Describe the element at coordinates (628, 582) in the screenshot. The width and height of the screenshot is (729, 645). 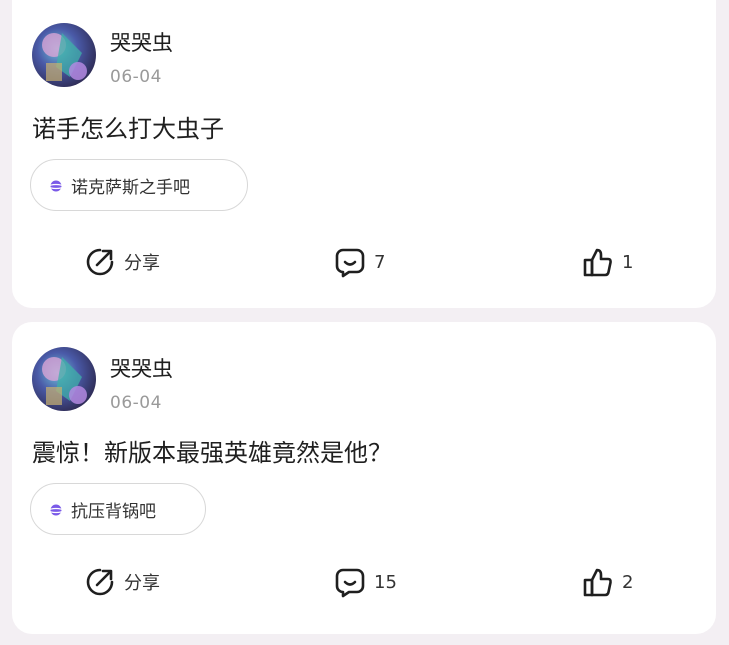
I see `like-count: 2` at that location.